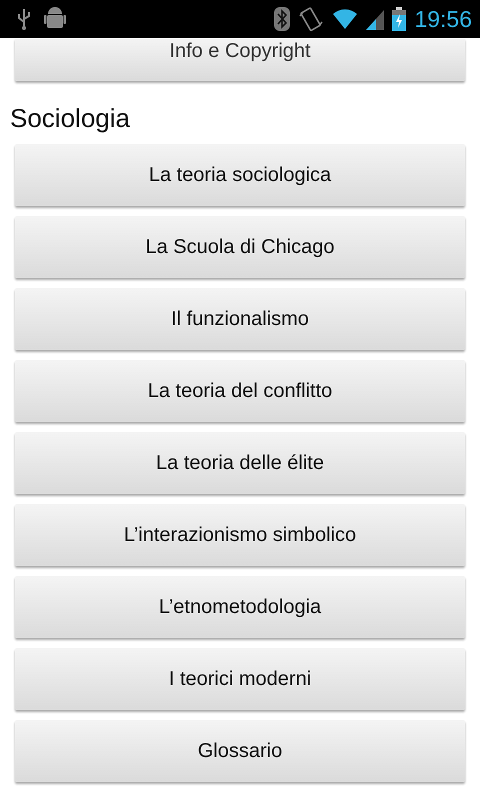 The image size is (480, 800). What do you see at coordinates (240, 535) in the screenshot?
I see `topic-button: L’interazionismo simbolico` at bounding box center [240, 535].